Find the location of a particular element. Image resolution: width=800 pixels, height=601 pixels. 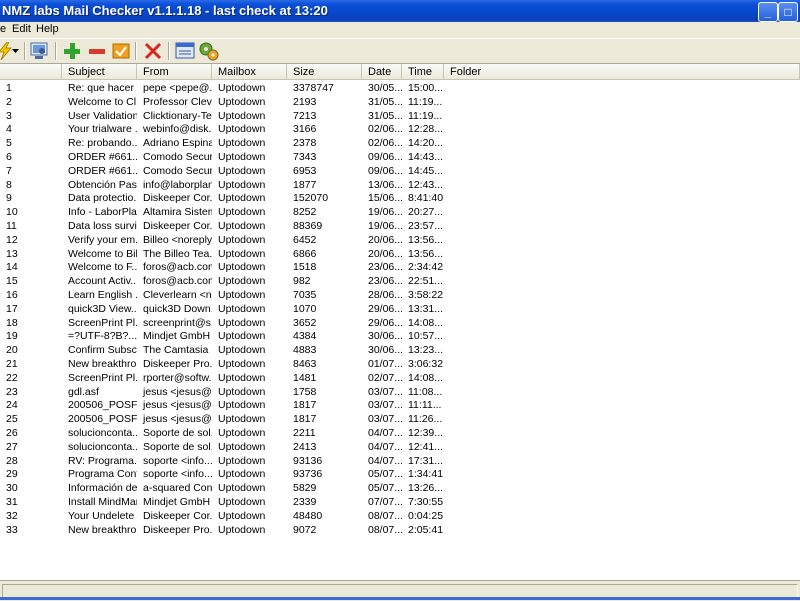

properties-button is located at coordinates (121, 51).